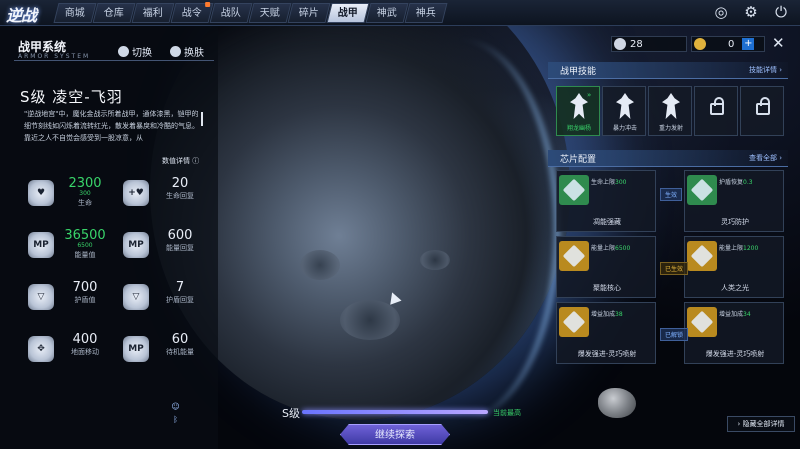 The height and width of the screenshot is (449, 800). Describe the element at coordinates (75, 13) in the screenshot. I see `tab-shop: 商城` at that location.